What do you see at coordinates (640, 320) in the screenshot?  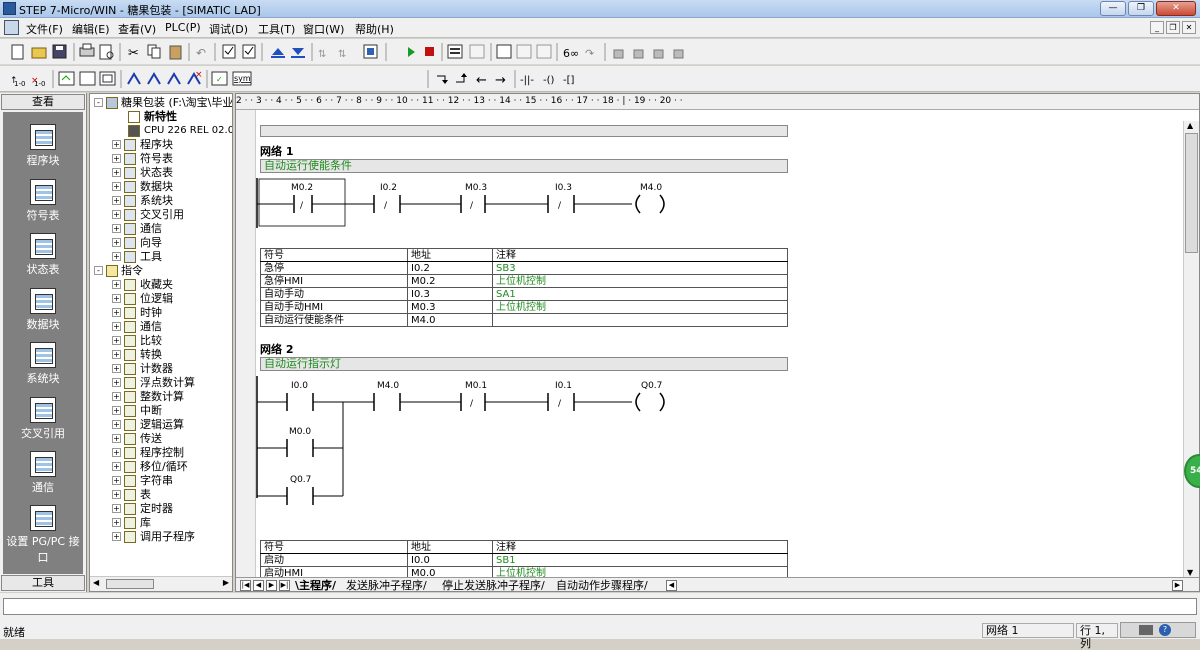 I see `table-cell` at bounding box center [640, 320].